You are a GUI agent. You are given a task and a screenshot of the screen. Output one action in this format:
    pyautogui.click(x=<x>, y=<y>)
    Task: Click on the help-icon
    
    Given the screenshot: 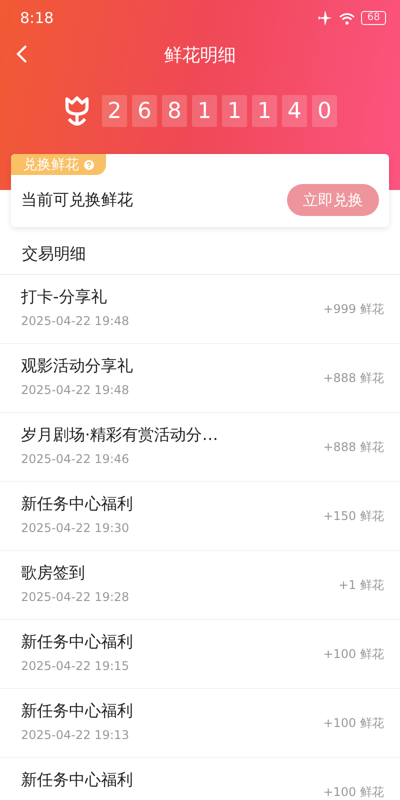 What is the action you would take?
    pyautogui.click(x=89, y=165)
    